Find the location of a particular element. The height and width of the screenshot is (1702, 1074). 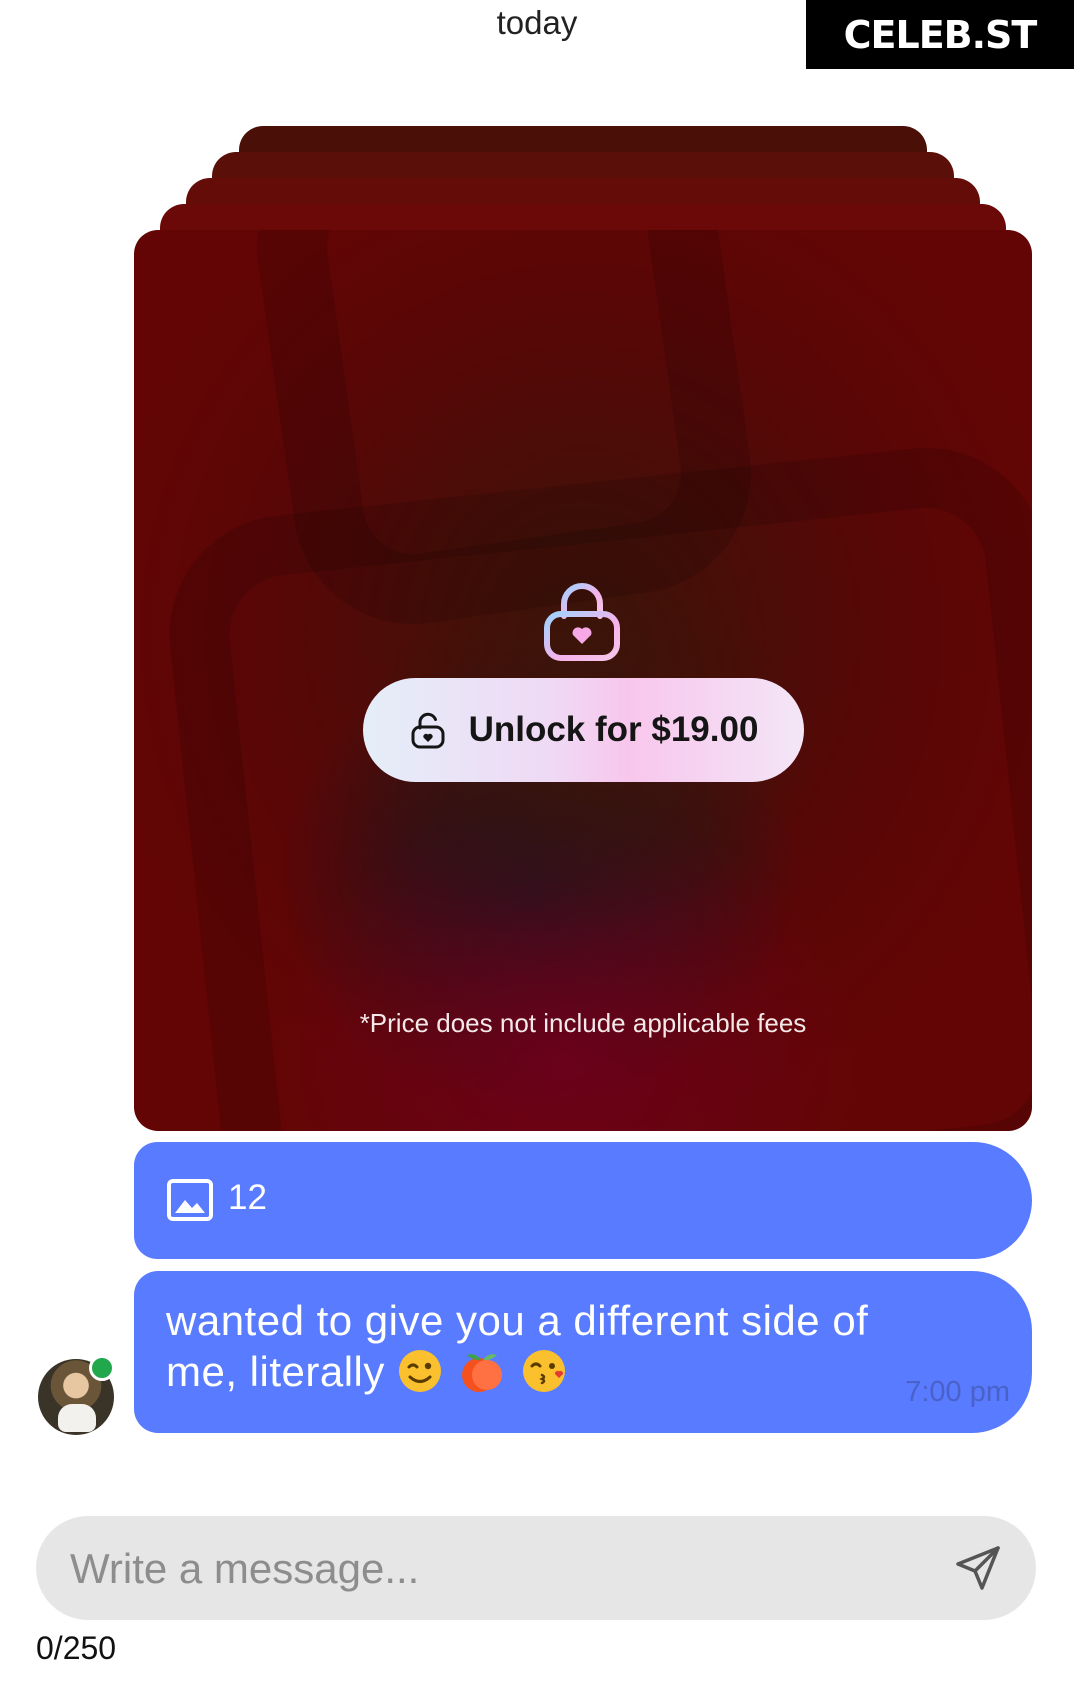

send-icon is located at coordinates (978, 1568).